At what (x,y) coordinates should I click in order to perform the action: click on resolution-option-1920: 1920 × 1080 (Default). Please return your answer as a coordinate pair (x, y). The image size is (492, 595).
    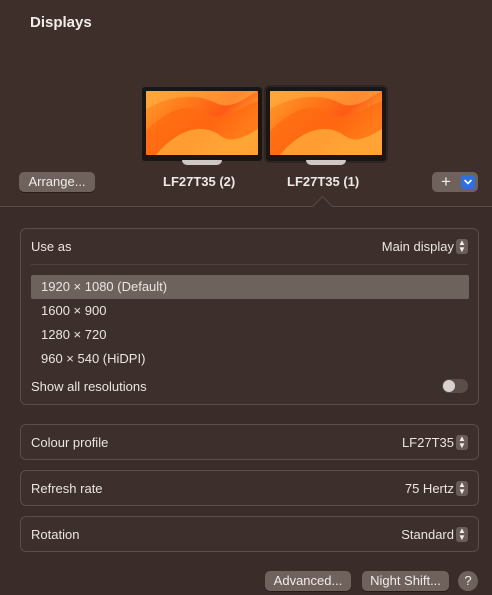
    Looking at the image, I should click on (250, 287).